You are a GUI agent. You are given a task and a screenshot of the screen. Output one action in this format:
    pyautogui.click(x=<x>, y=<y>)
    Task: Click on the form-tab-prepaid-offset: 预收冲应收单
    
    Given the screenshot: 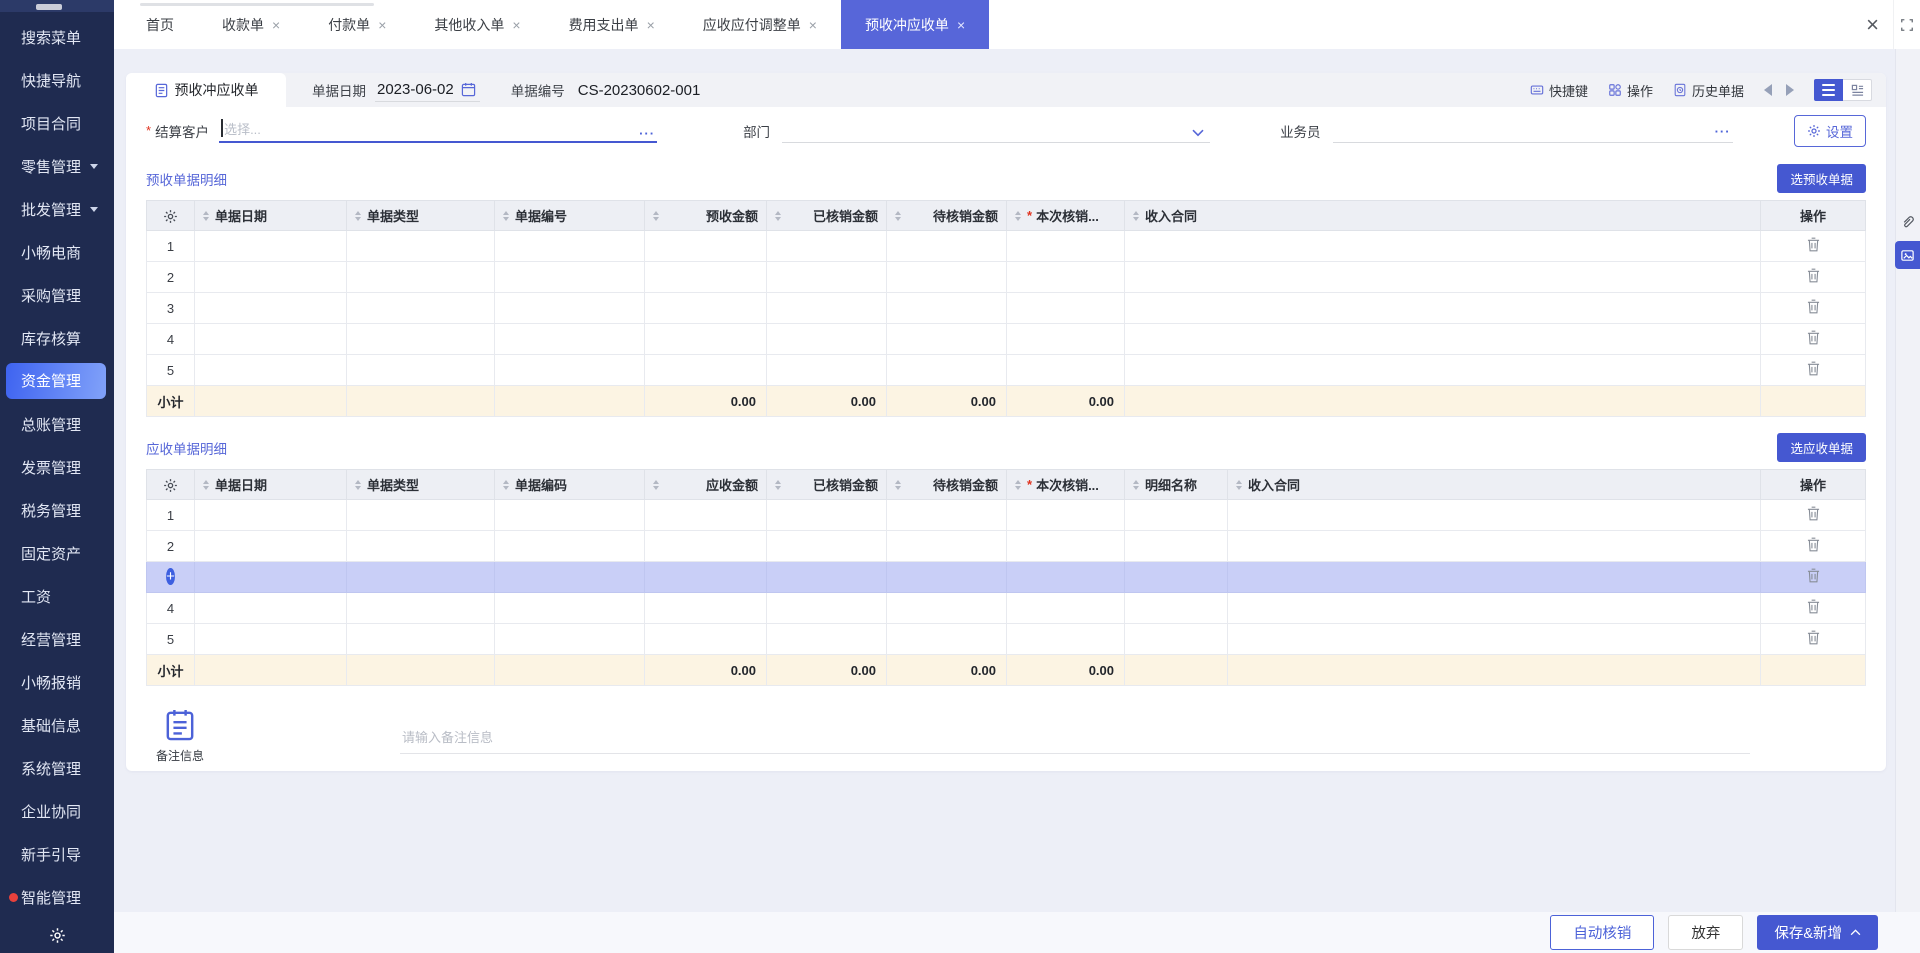 What is the action you would take?
    pyautogui.click(x=206, y=90)
    